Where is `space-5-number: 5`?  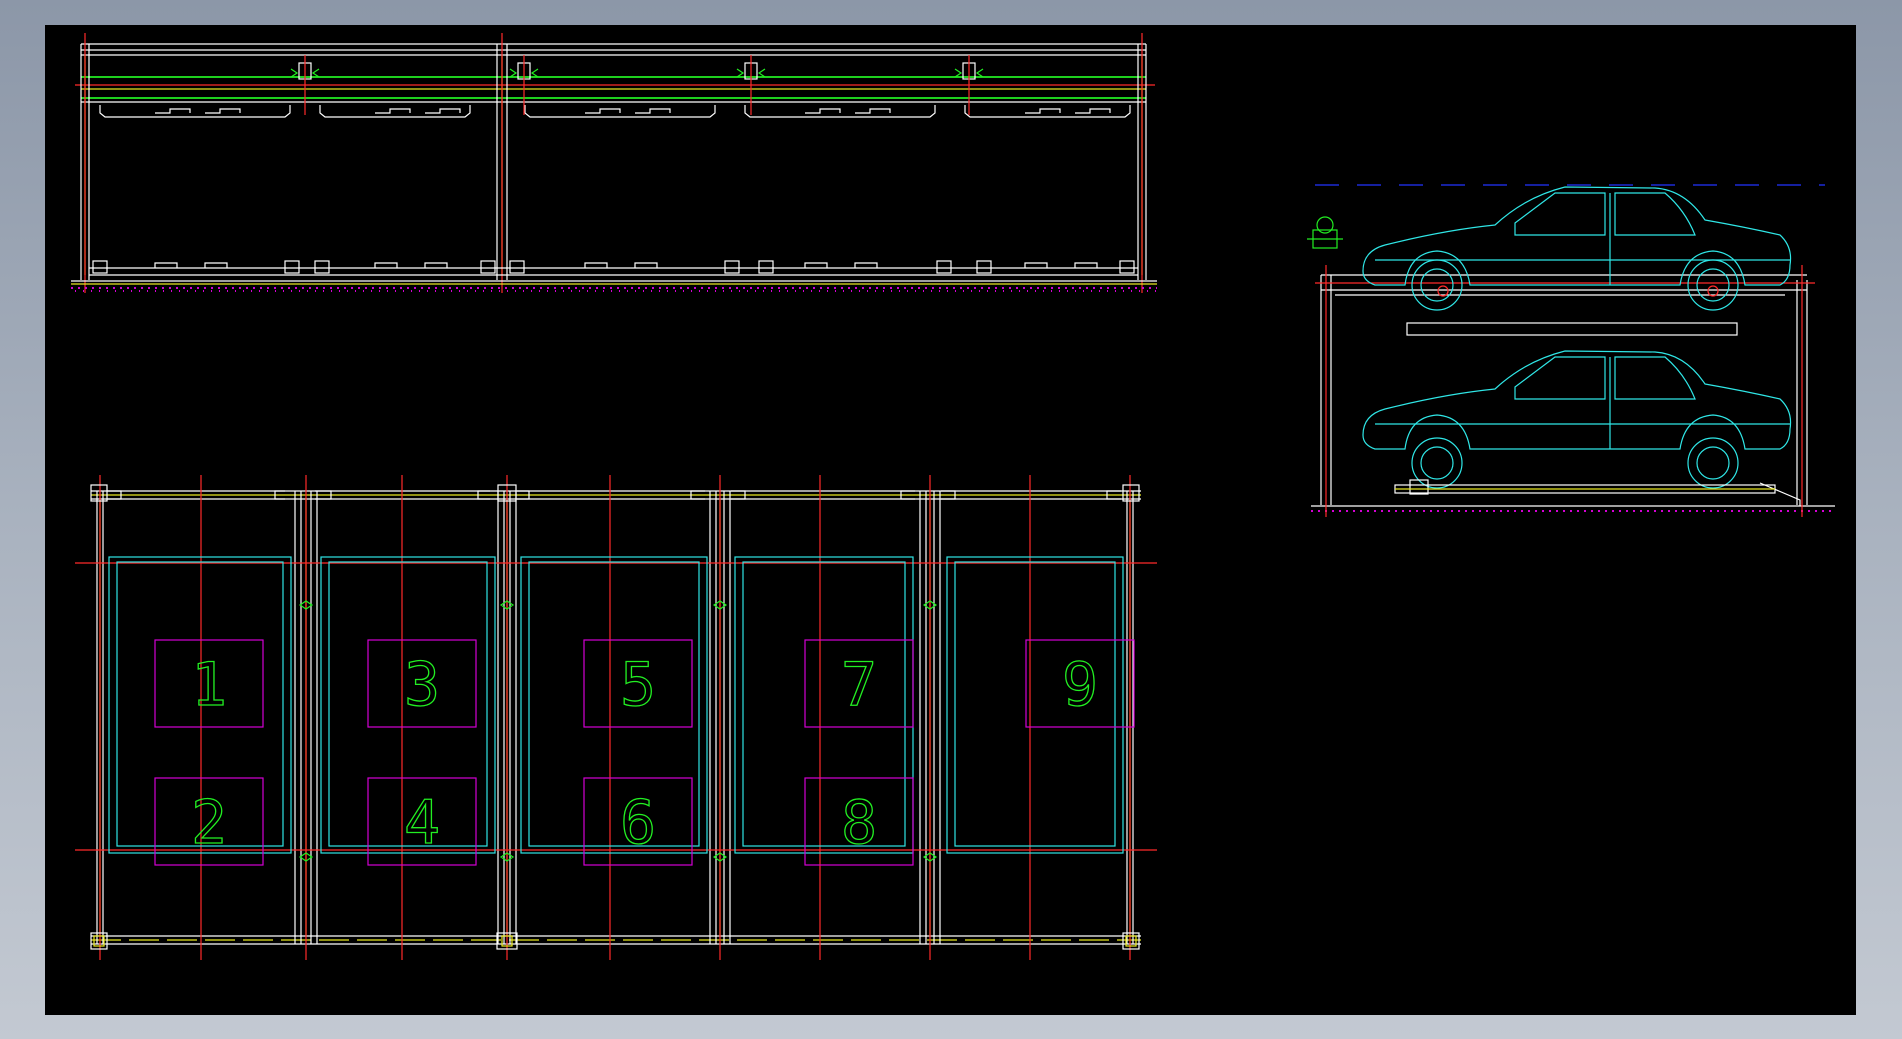 space-5-number: 5 is located at coordinates (638, 685).